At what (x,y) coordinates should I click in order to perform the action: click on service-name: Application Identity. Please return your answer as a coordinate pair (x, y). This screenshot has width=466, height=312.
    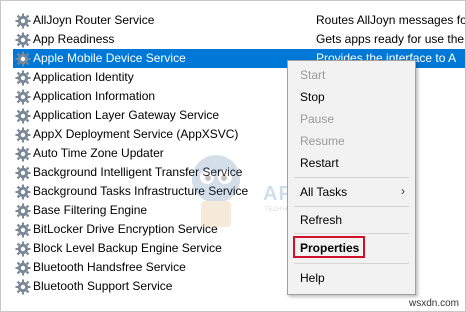
    Looking at the image, I should click on (83, 77).